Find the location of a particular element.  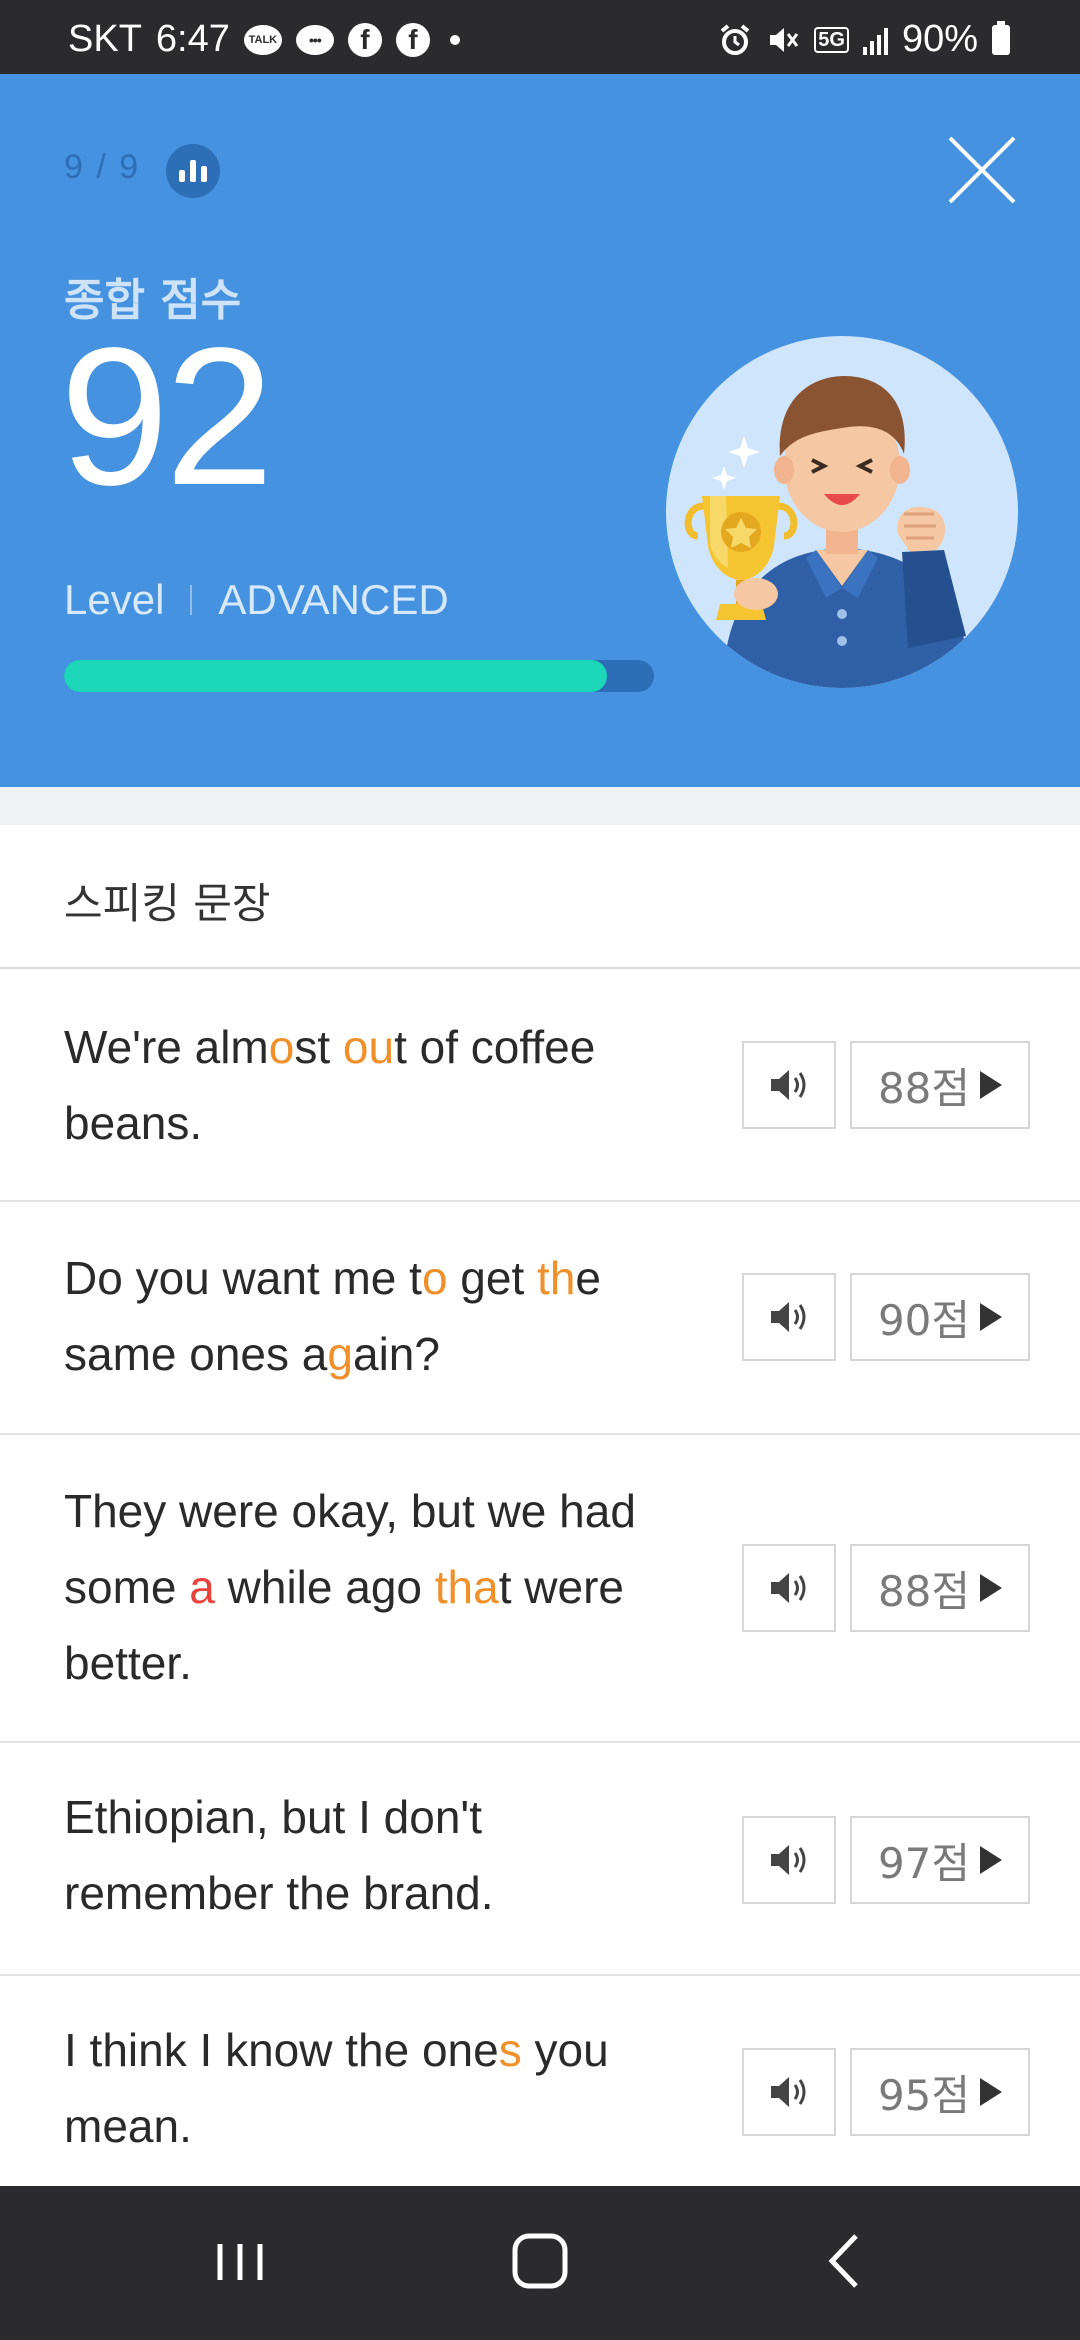

trophy-character-illustration is located at coordinates (842, 512).